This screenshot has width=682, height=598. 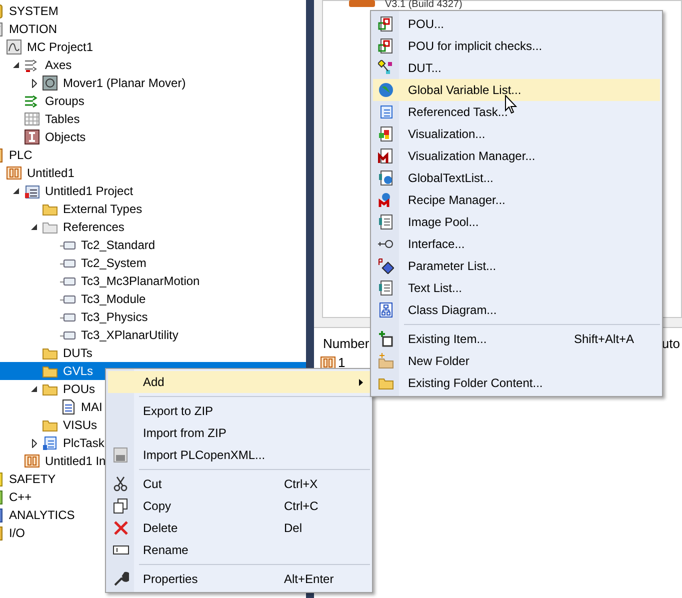 What do you see at coordinates (60, 47) in the screenshot?
I see `tree-item: MC Project1` at bounding box center [60, 47].